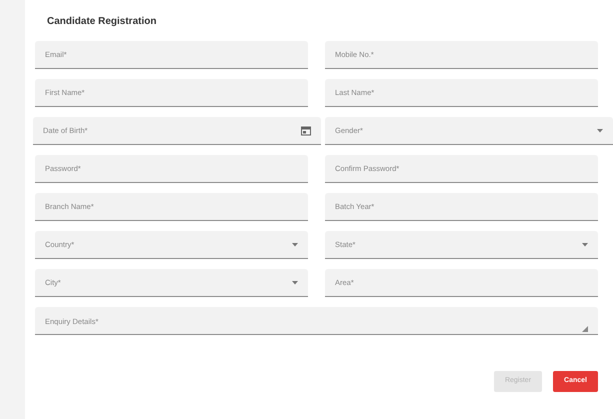  I want to click on form-title: Candidate Registration, so click(102, 22).